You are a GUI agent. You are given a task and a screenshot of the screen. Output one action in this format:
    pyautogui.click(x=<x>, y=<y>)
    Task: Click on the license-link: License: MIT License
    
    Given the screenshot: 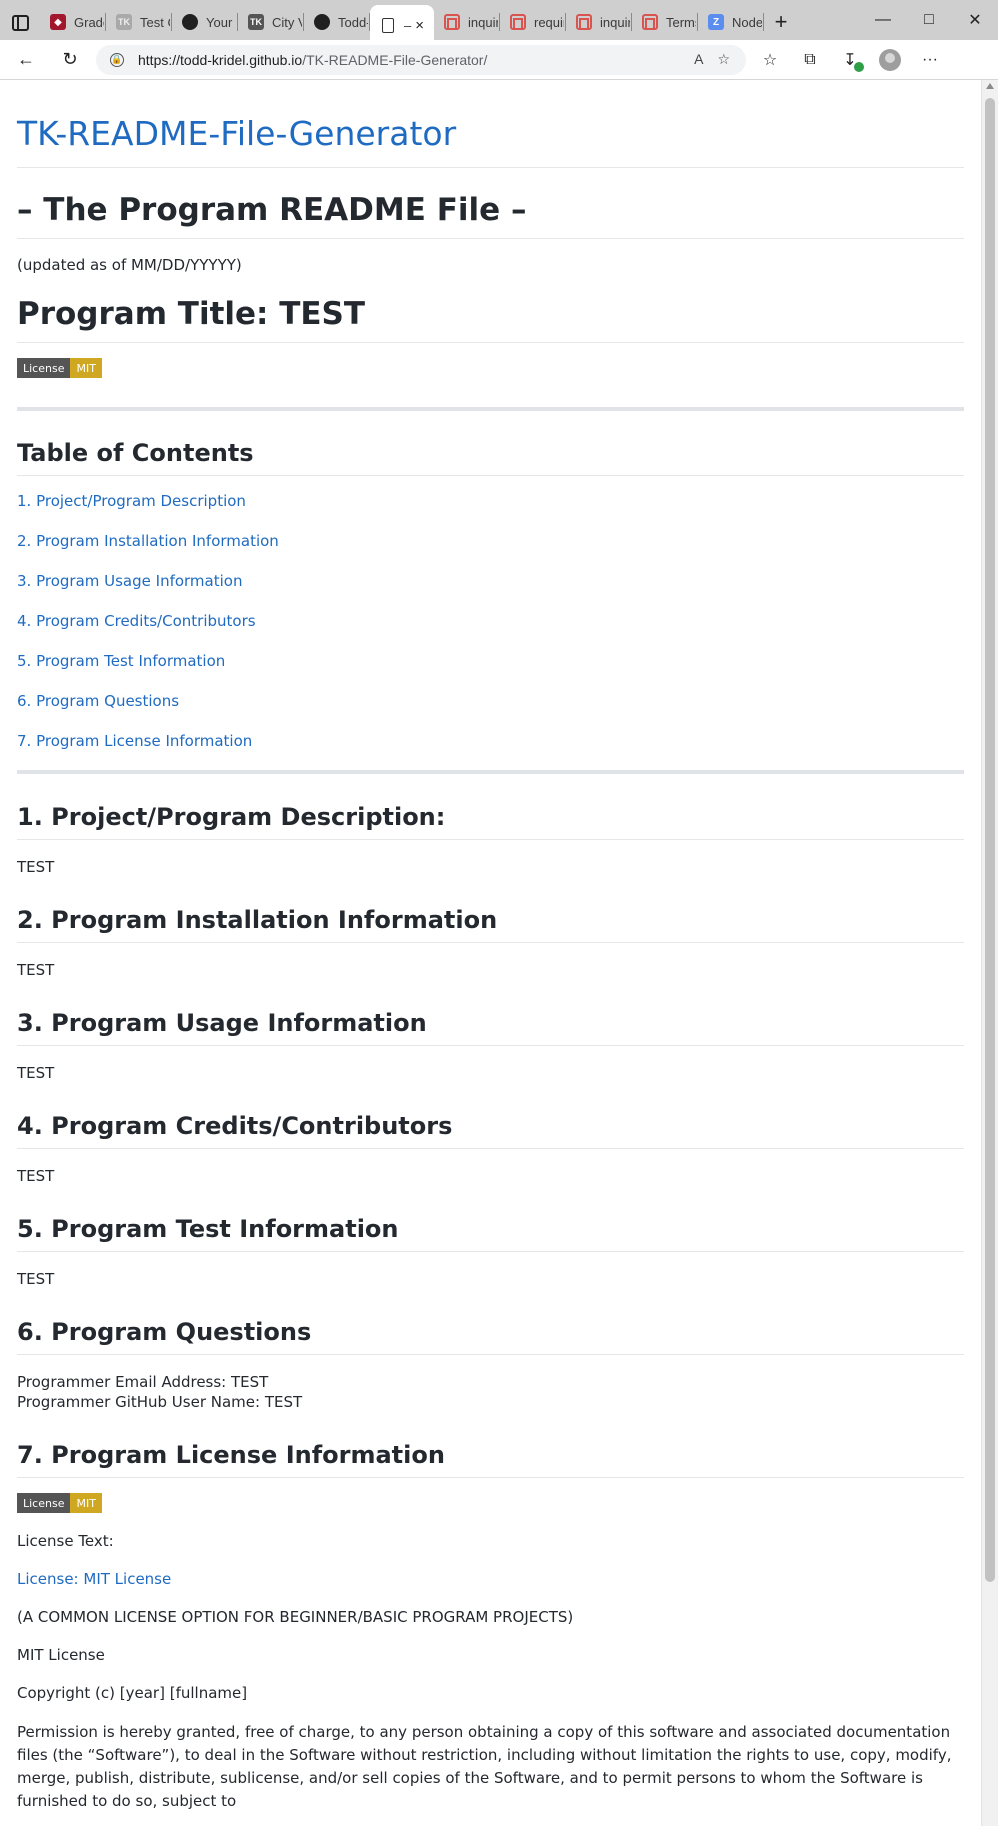 What is the action you would take?
    pyautogui.click(x=94, y=1579)
    